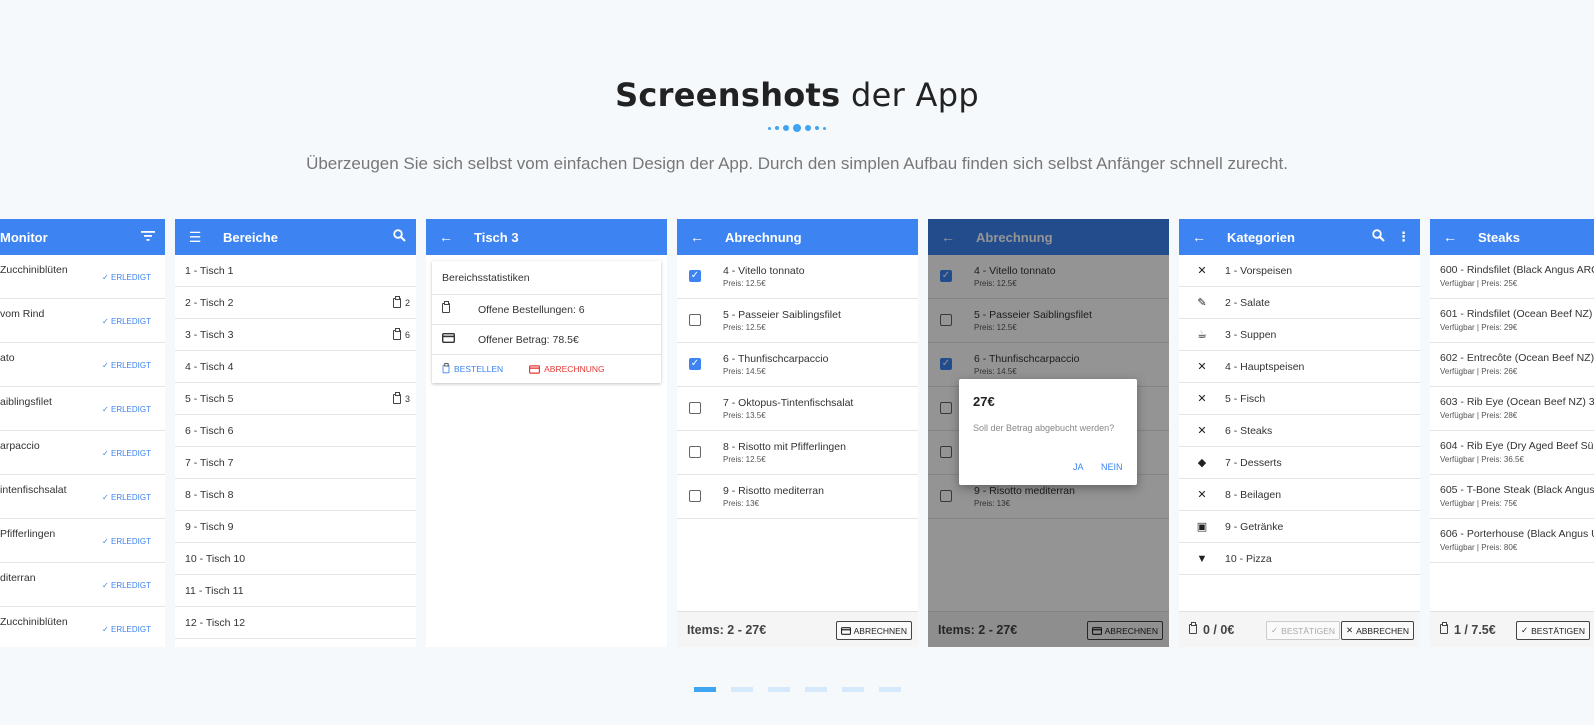 The height and width of the screenshot is (725, 1594). What do you see at coordinates (148, 237) in the screenshot?
I see `filter-icon` at bounding box center [148, 237].